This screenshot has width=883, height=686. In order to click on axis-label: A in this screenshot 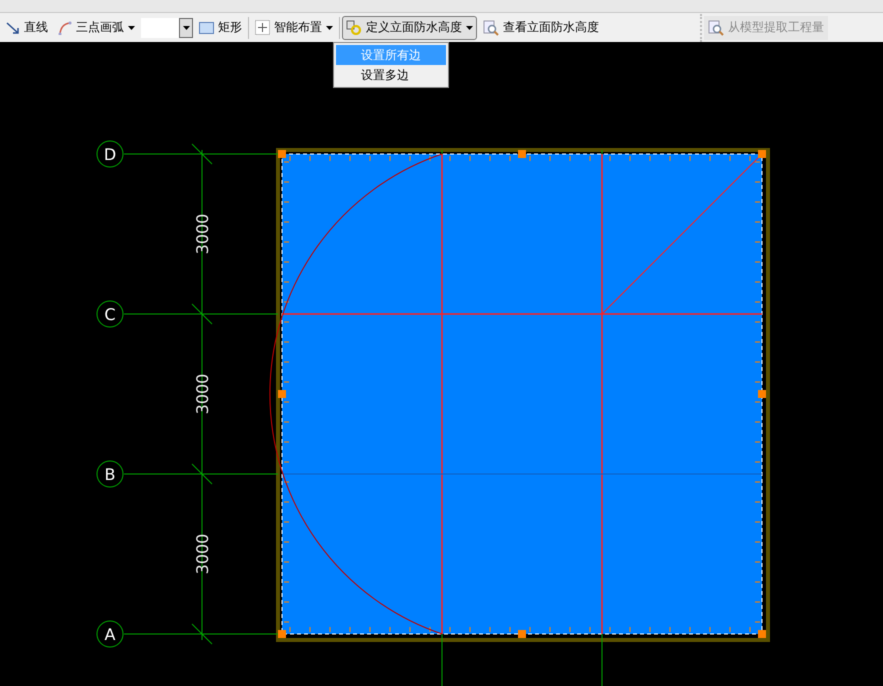, I will do `click(110, 634)`.